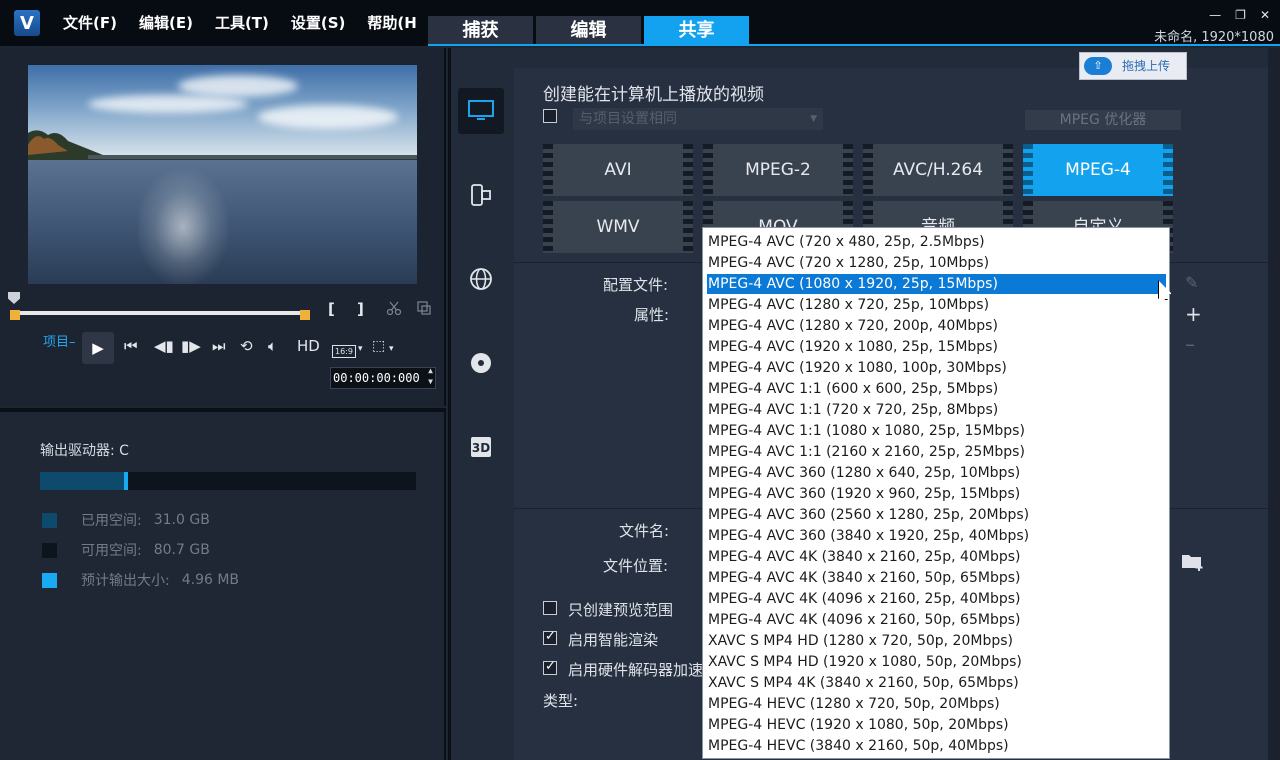 This screenshot has width=1280, height=760. Describe the element at coordinates (90, 23) in the screenshot. I see `menu-file: 文件(F)` at that location.